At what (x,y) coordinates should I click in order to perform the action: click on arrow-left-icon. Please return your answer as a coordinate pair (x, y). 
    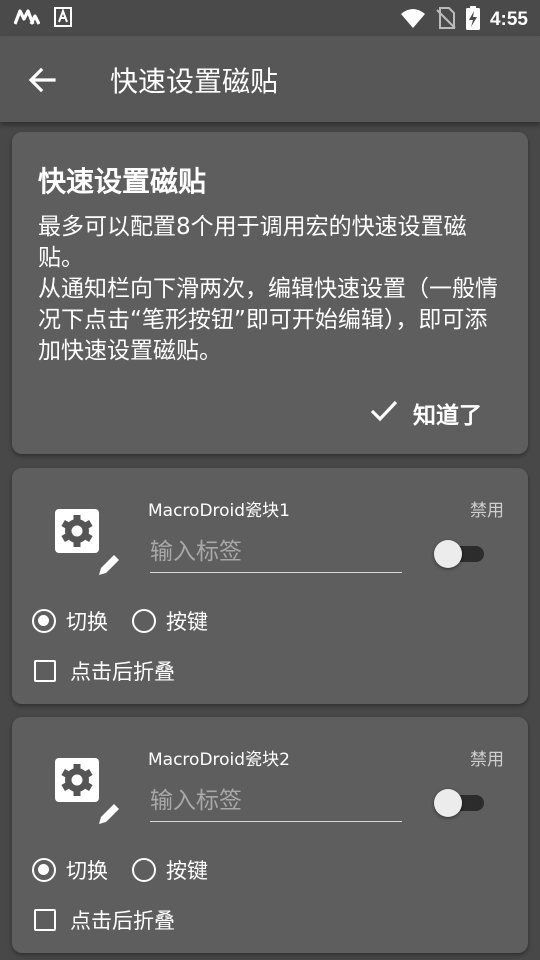
    Looking at the image, I should click on (42, 85).